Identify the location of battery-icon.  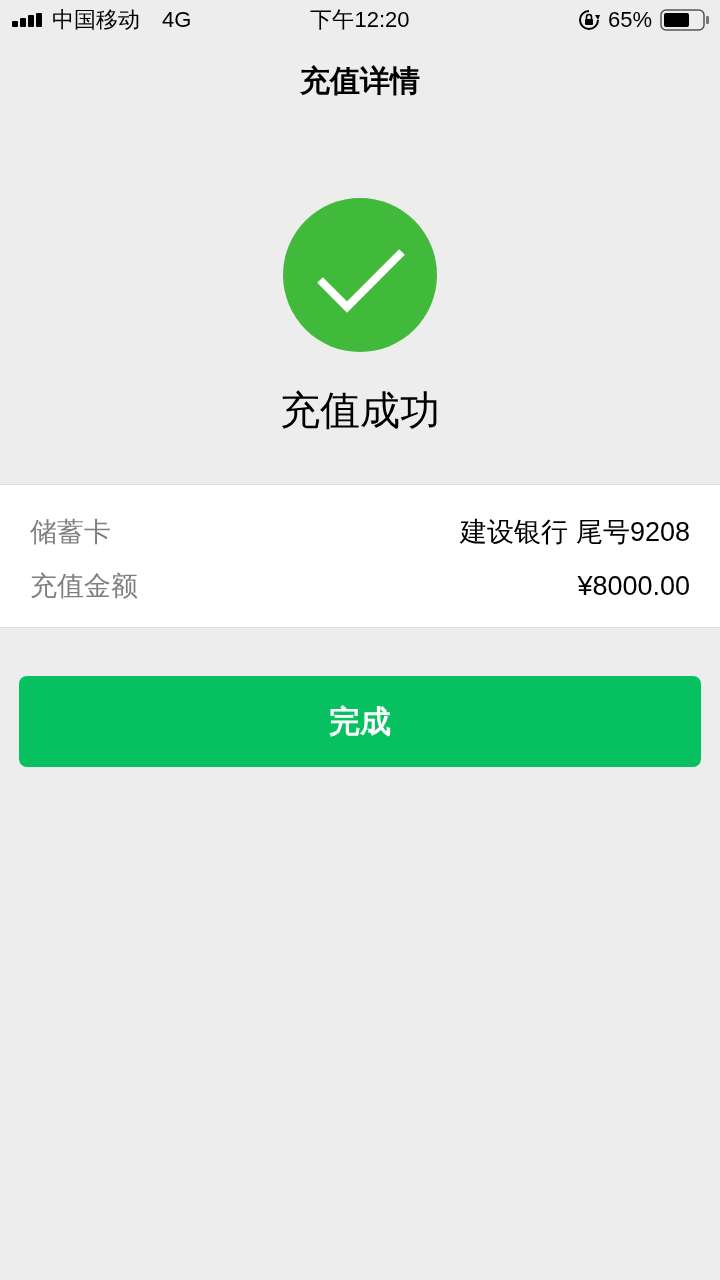
(685, 20).